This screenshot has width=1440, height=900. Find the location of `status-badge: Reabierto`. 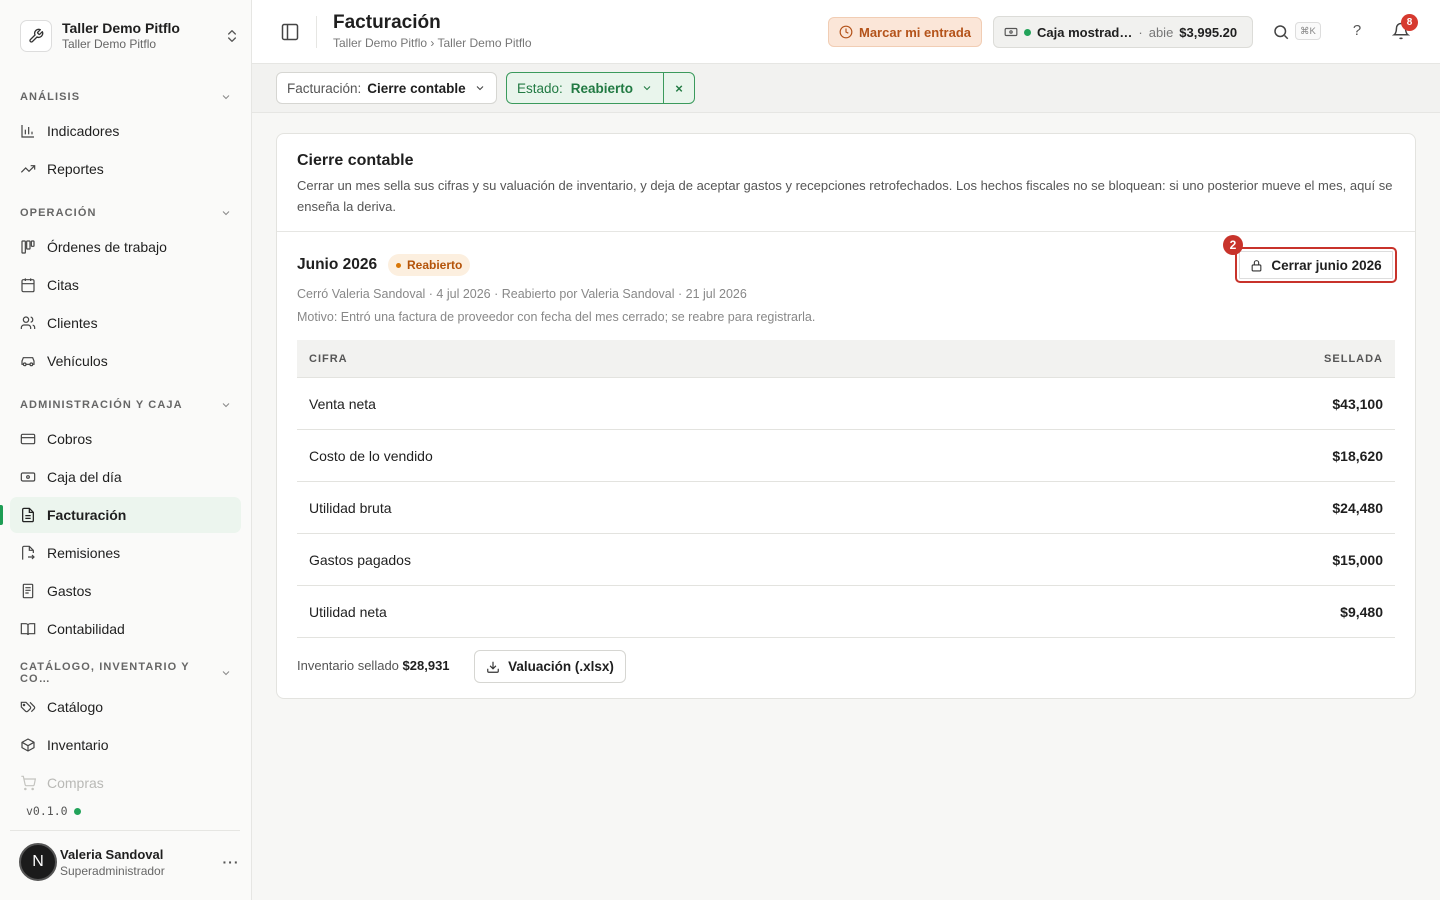

status-badge: Reabierto is located at coordinates (429, 265).